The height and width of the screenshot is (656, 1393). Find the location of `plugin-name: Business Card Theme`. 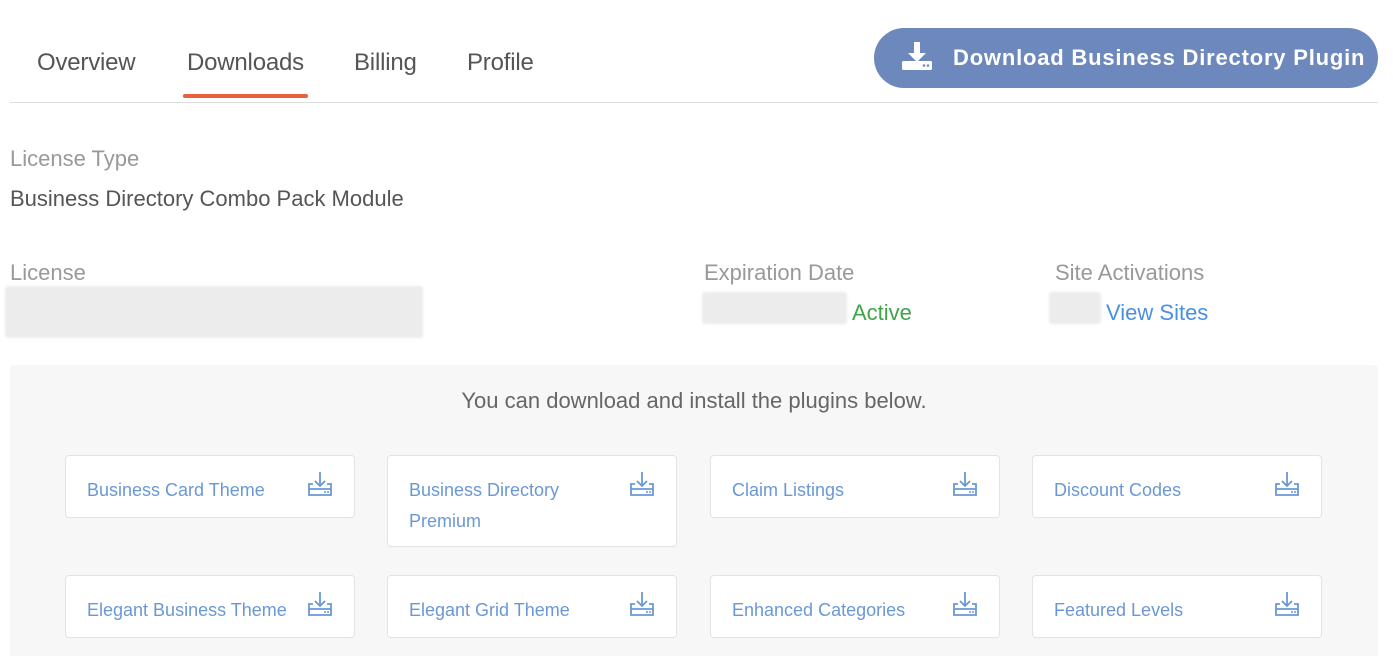

plugin-name: Business Card Theme is located at coordinates (176, 490).